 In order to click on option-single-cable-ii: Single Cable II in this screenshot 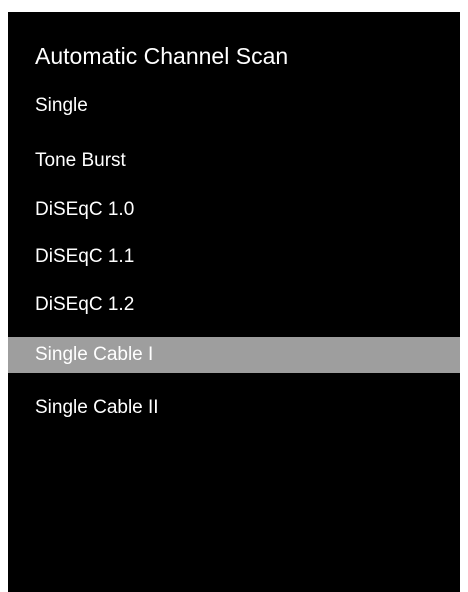, I will do `click(234, 408)`.